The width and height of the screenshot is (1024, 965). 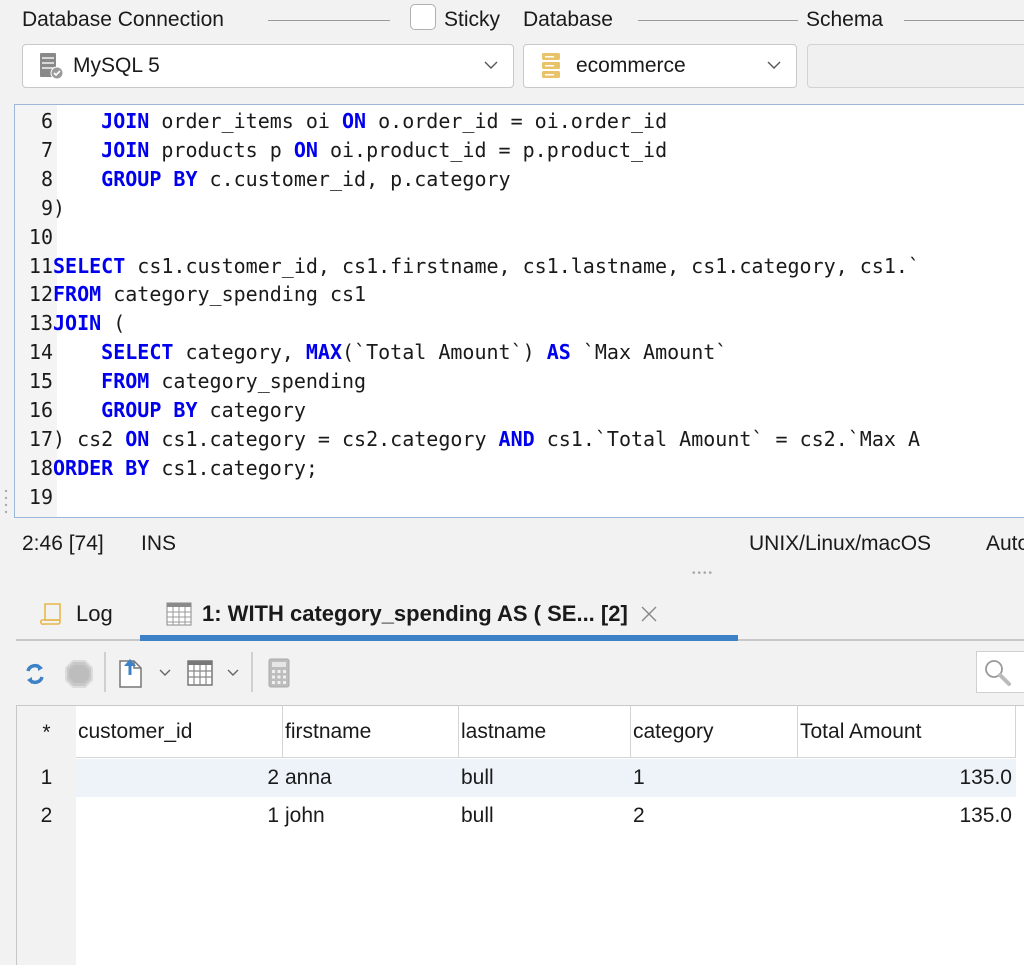 I want to click on code-line: 9), so click(x=40, y=208).